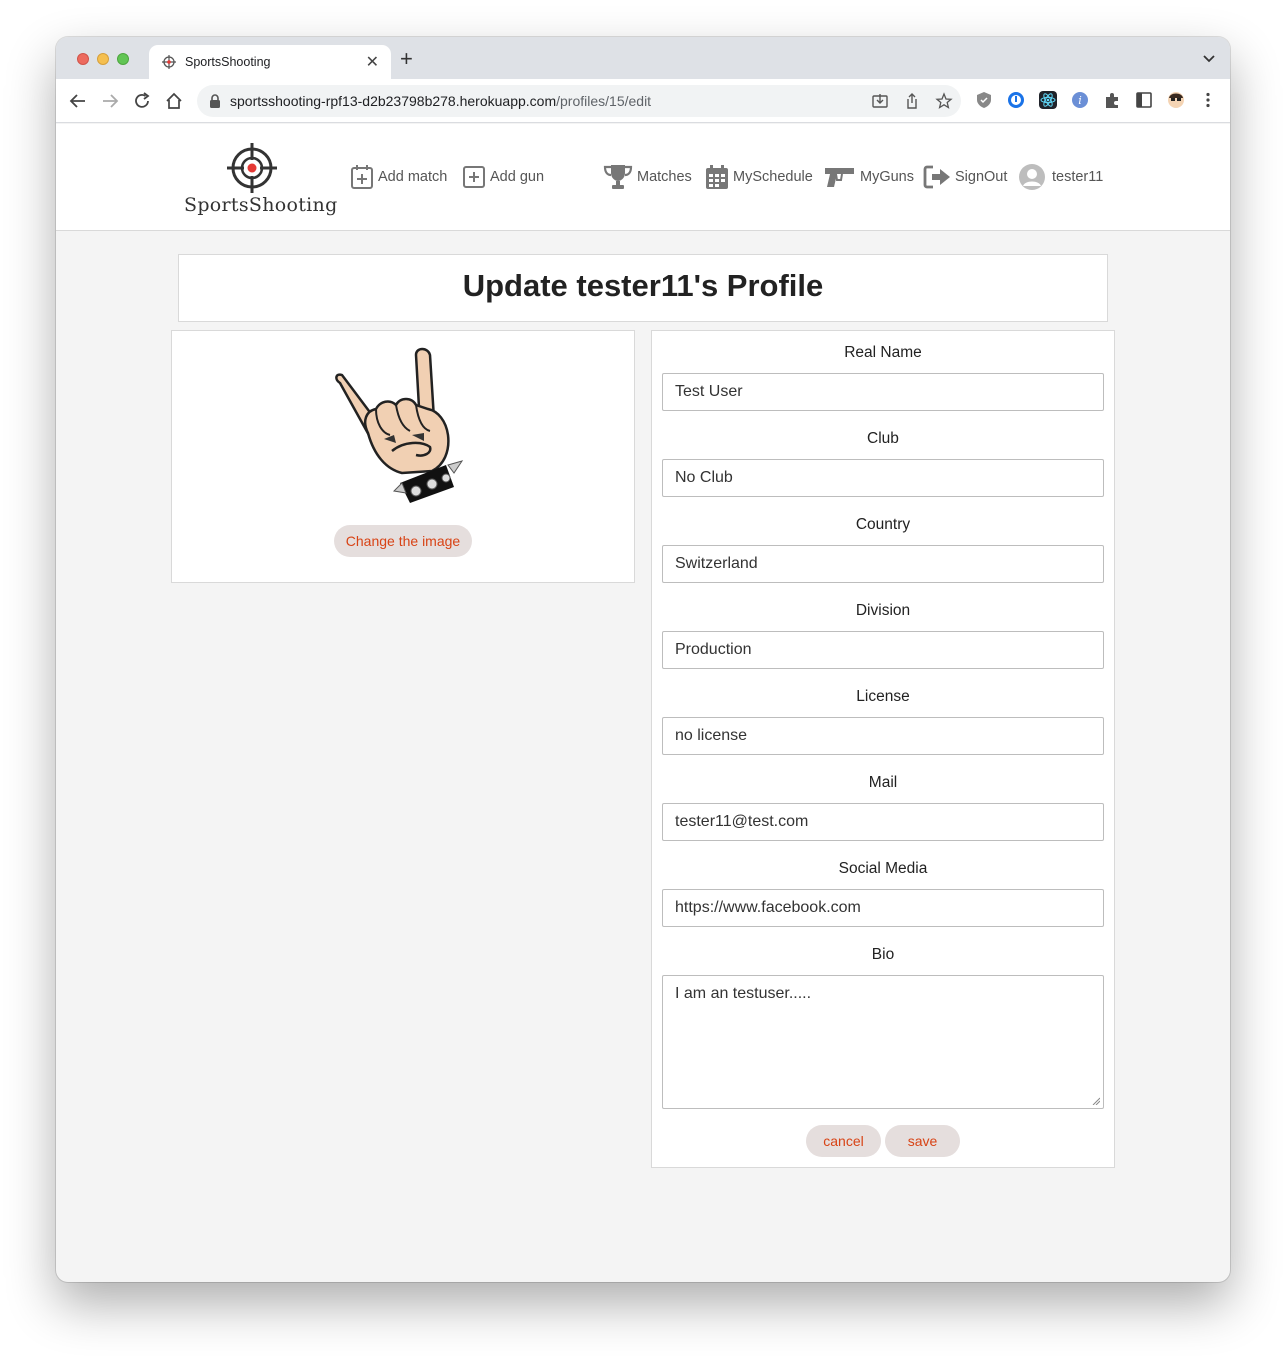  I want to click on react-devtools-icon, so click(1048, 100).